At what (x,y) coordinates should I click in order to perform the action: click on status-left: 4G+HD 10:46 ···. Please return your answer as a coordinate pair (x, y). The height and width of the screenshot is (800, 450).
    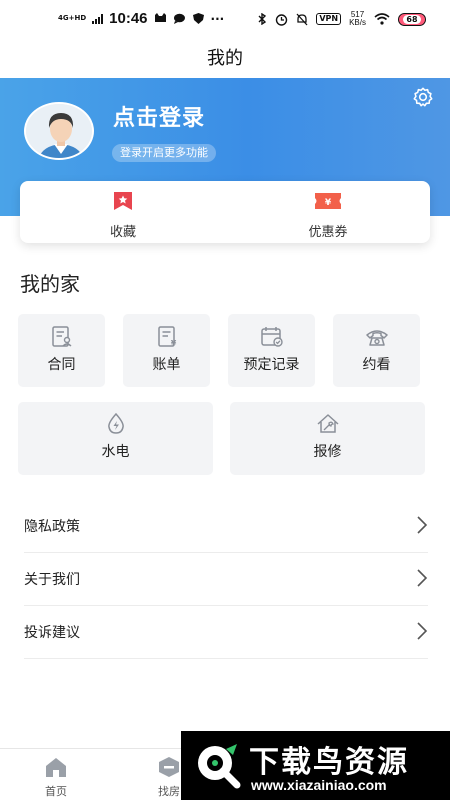
    Looking at the image, I should click on (141, 18).